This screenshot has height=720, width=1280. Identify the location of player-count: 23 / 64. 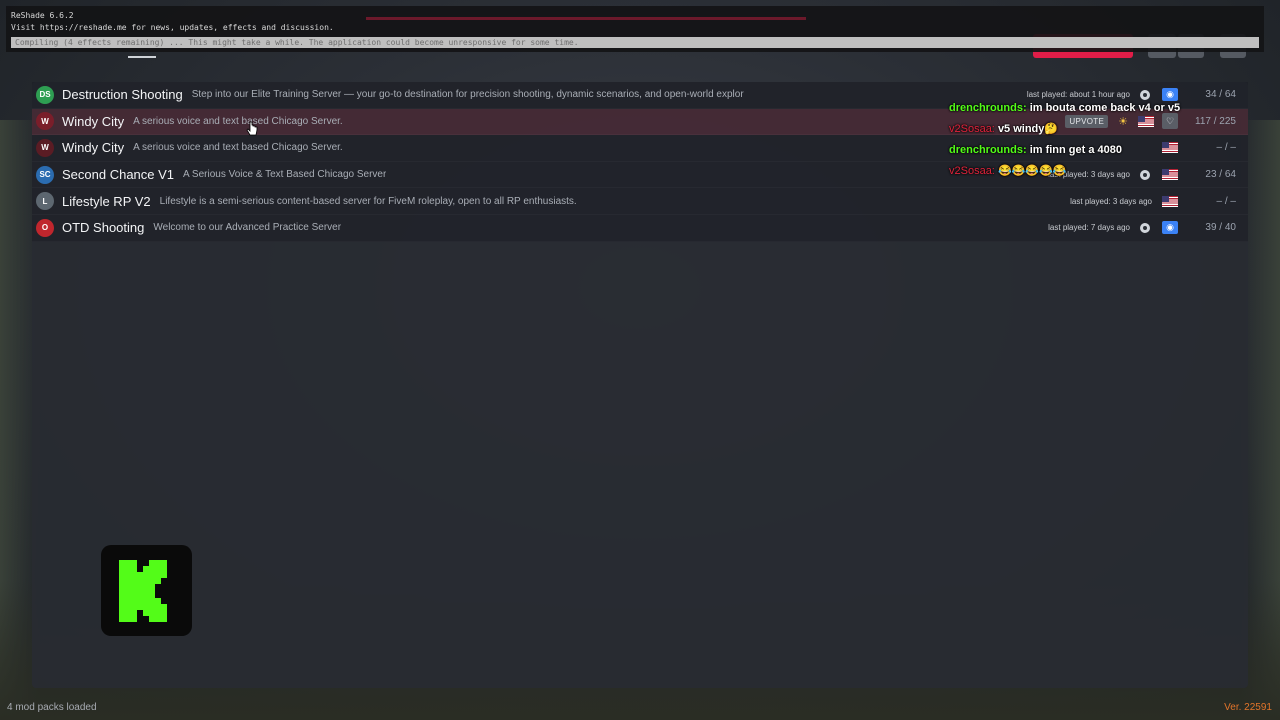
(1220, 175).